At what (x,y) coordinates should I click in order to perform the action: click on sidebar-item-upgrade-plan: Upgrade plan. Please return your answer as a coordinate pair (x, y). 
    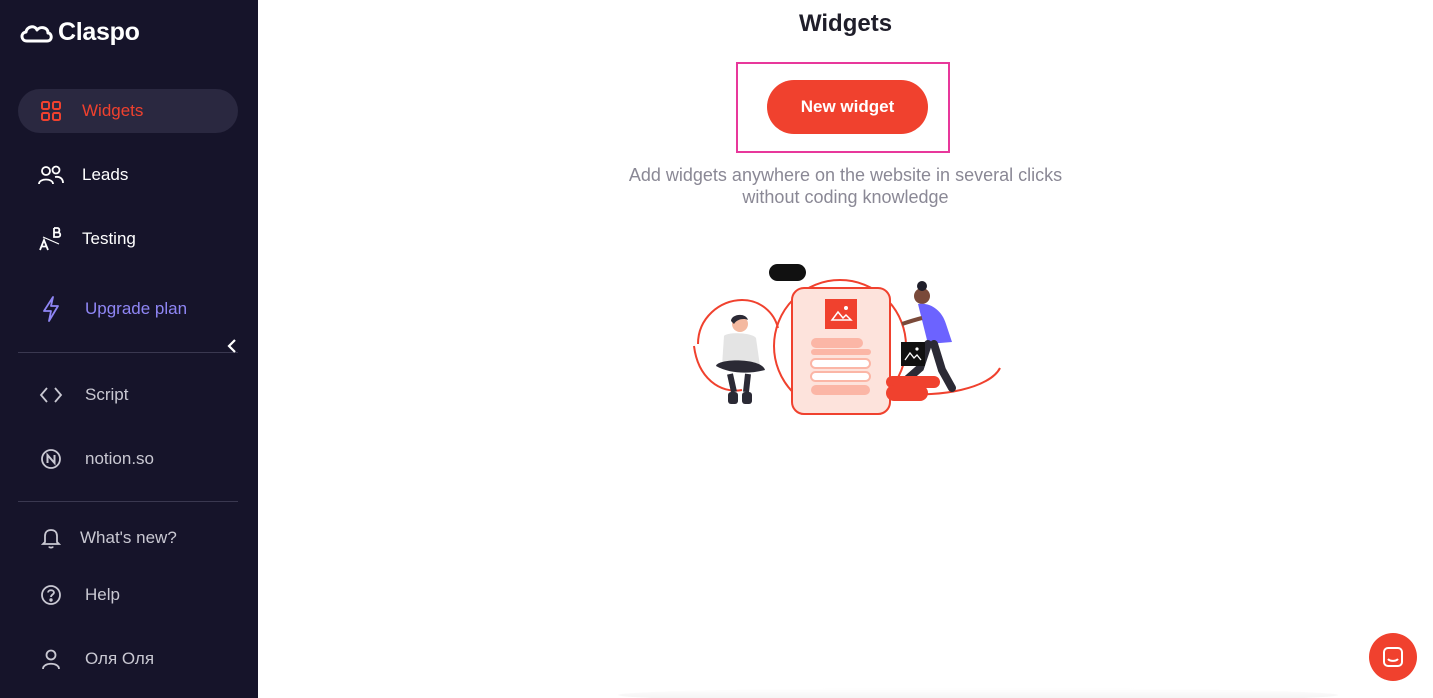
    Looking at the image, I should click on (128, 309).